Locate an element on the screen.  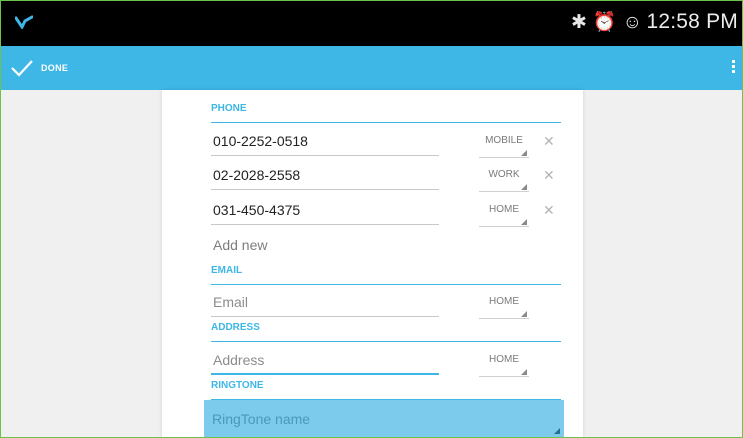
email-section-header: EMAIL is located at coordinates (386, 273).